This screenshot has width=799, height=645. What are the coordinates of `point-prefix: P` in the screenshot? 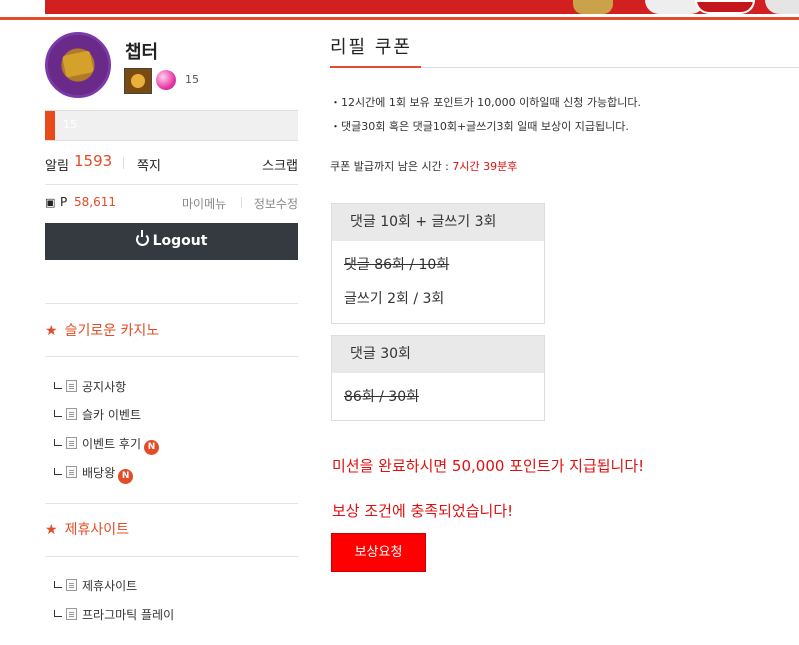 It's located at (64, 202).